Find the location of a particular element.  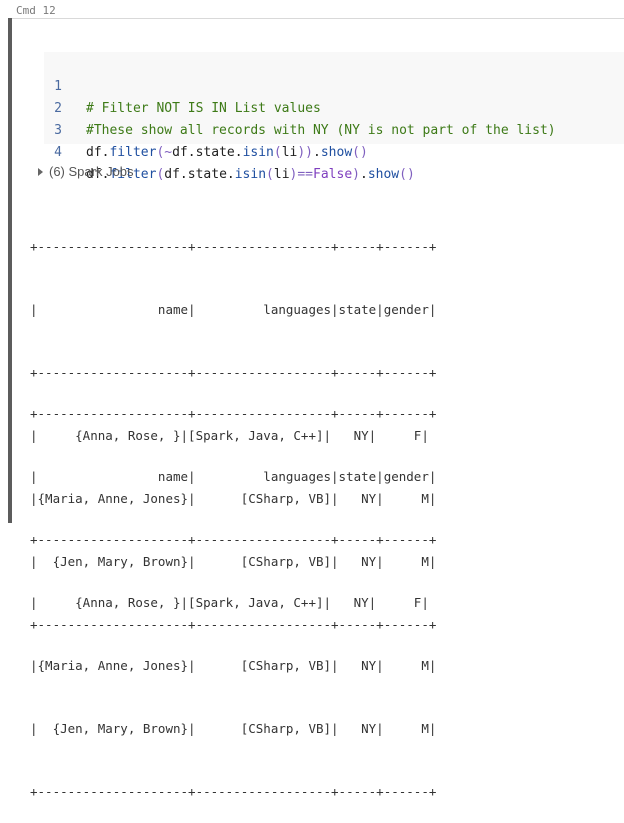

code-token: (~ is located at coordinates (164, 152).